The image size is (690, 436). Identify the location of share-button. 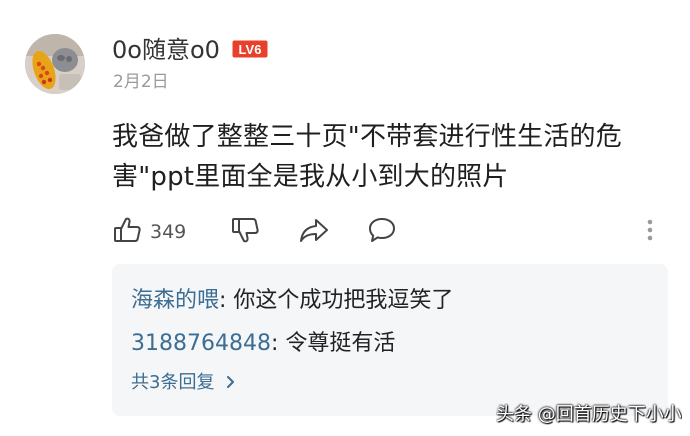
(314, 232).